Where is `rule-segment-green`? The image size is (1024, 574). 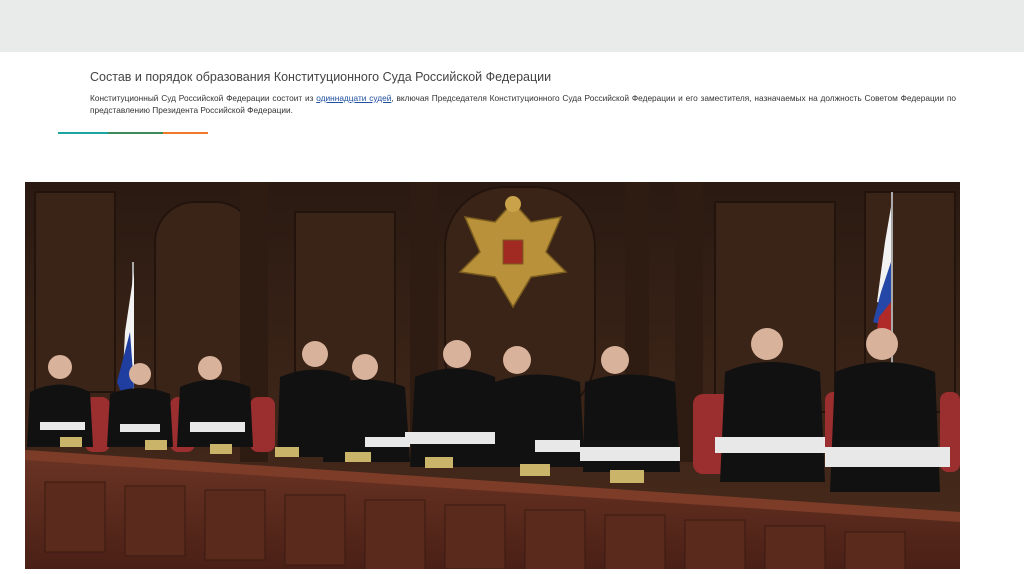
rule-segment-green is located at coordinates (135, 133).